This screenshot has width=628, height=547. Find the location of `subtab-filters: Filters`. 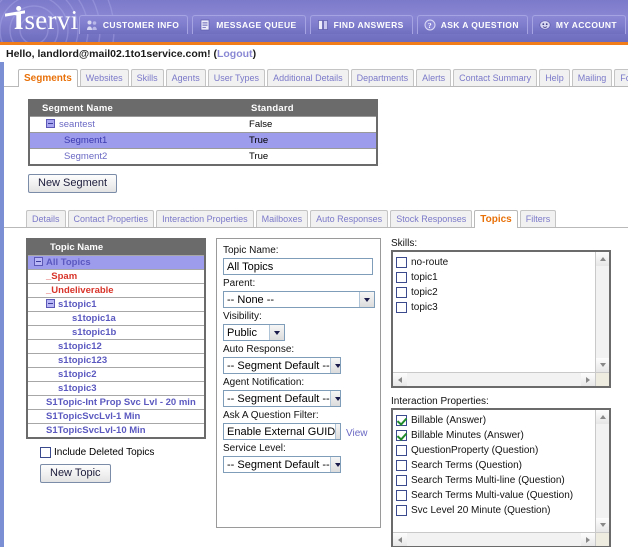

subtab-filters: Filters is located at coordinates (538, 218).